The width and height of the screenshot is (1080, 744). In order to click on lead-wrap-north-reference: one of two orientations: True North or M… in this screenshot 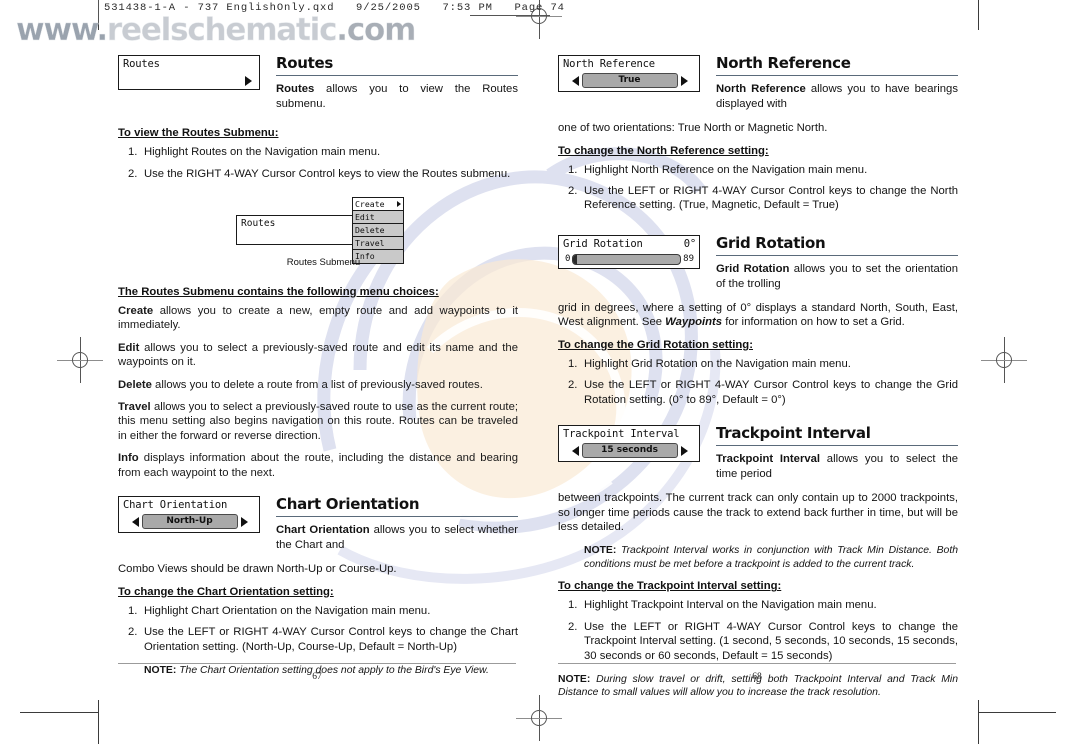, I will do `click(693, 128)`.